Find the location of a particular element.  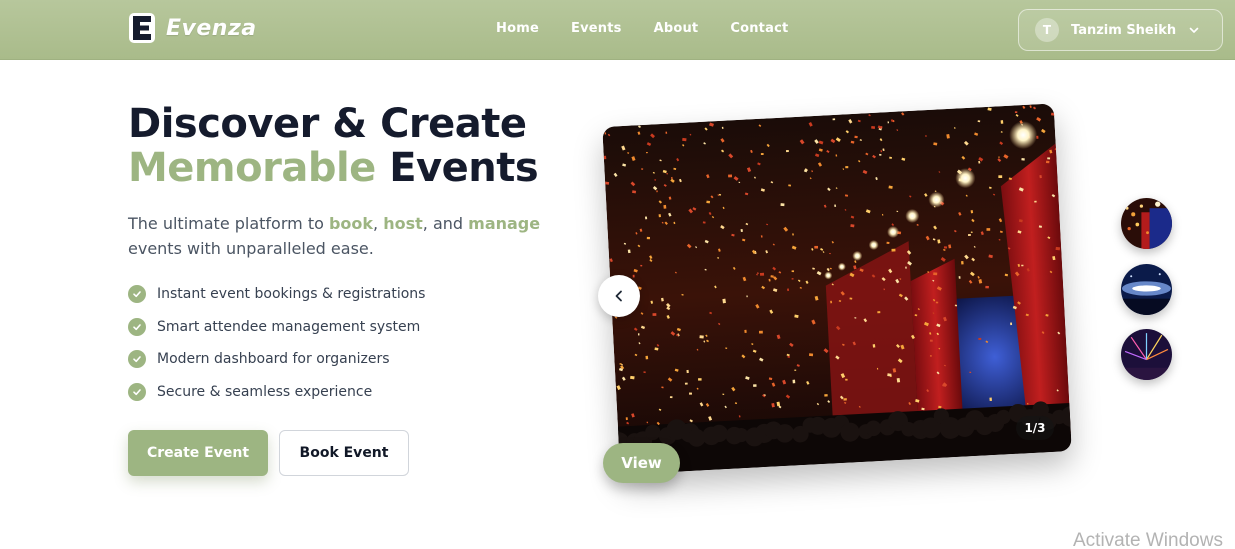

chevron-down-icon is located at coordinates (1194, 30).